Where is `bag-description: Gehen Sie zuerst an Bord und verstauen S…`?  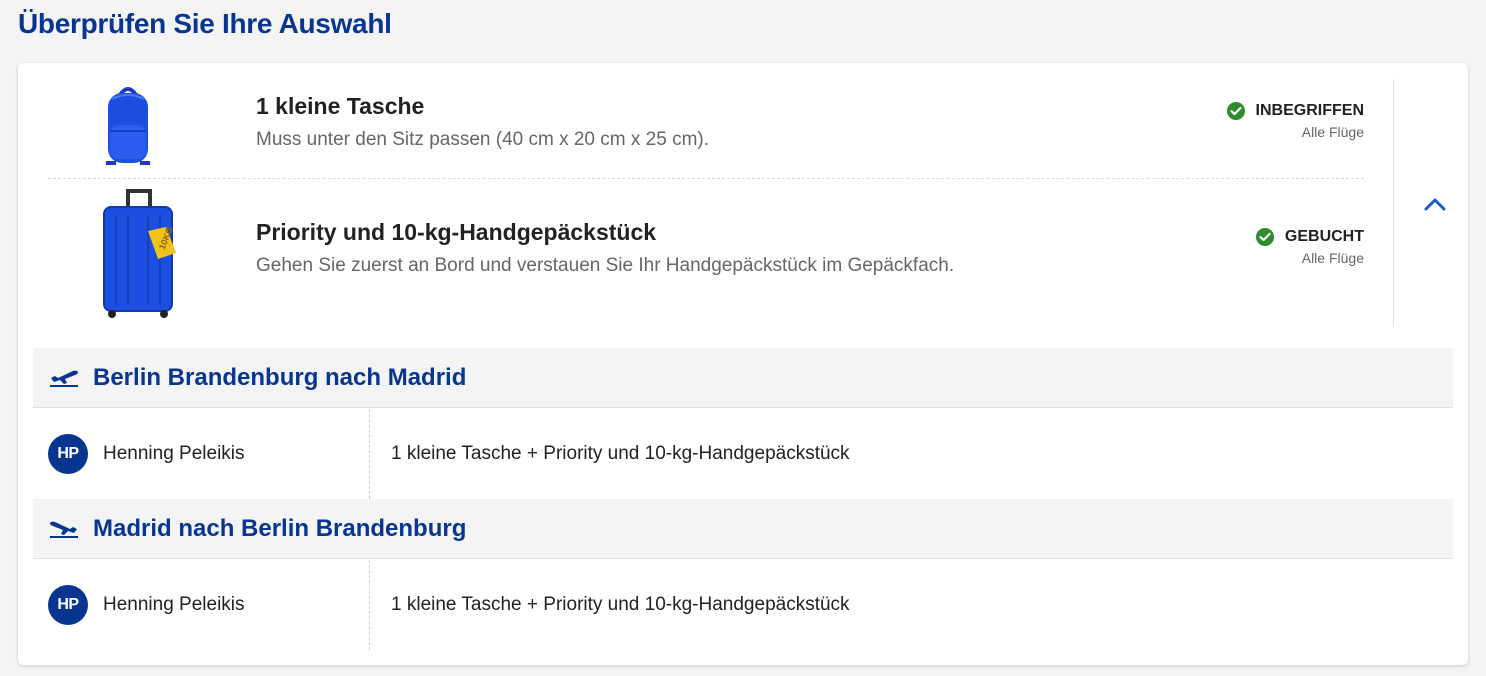
bag-description: Gehen Sie zuerst an Bord und verstauen S… is located at coordinates (605, 265).